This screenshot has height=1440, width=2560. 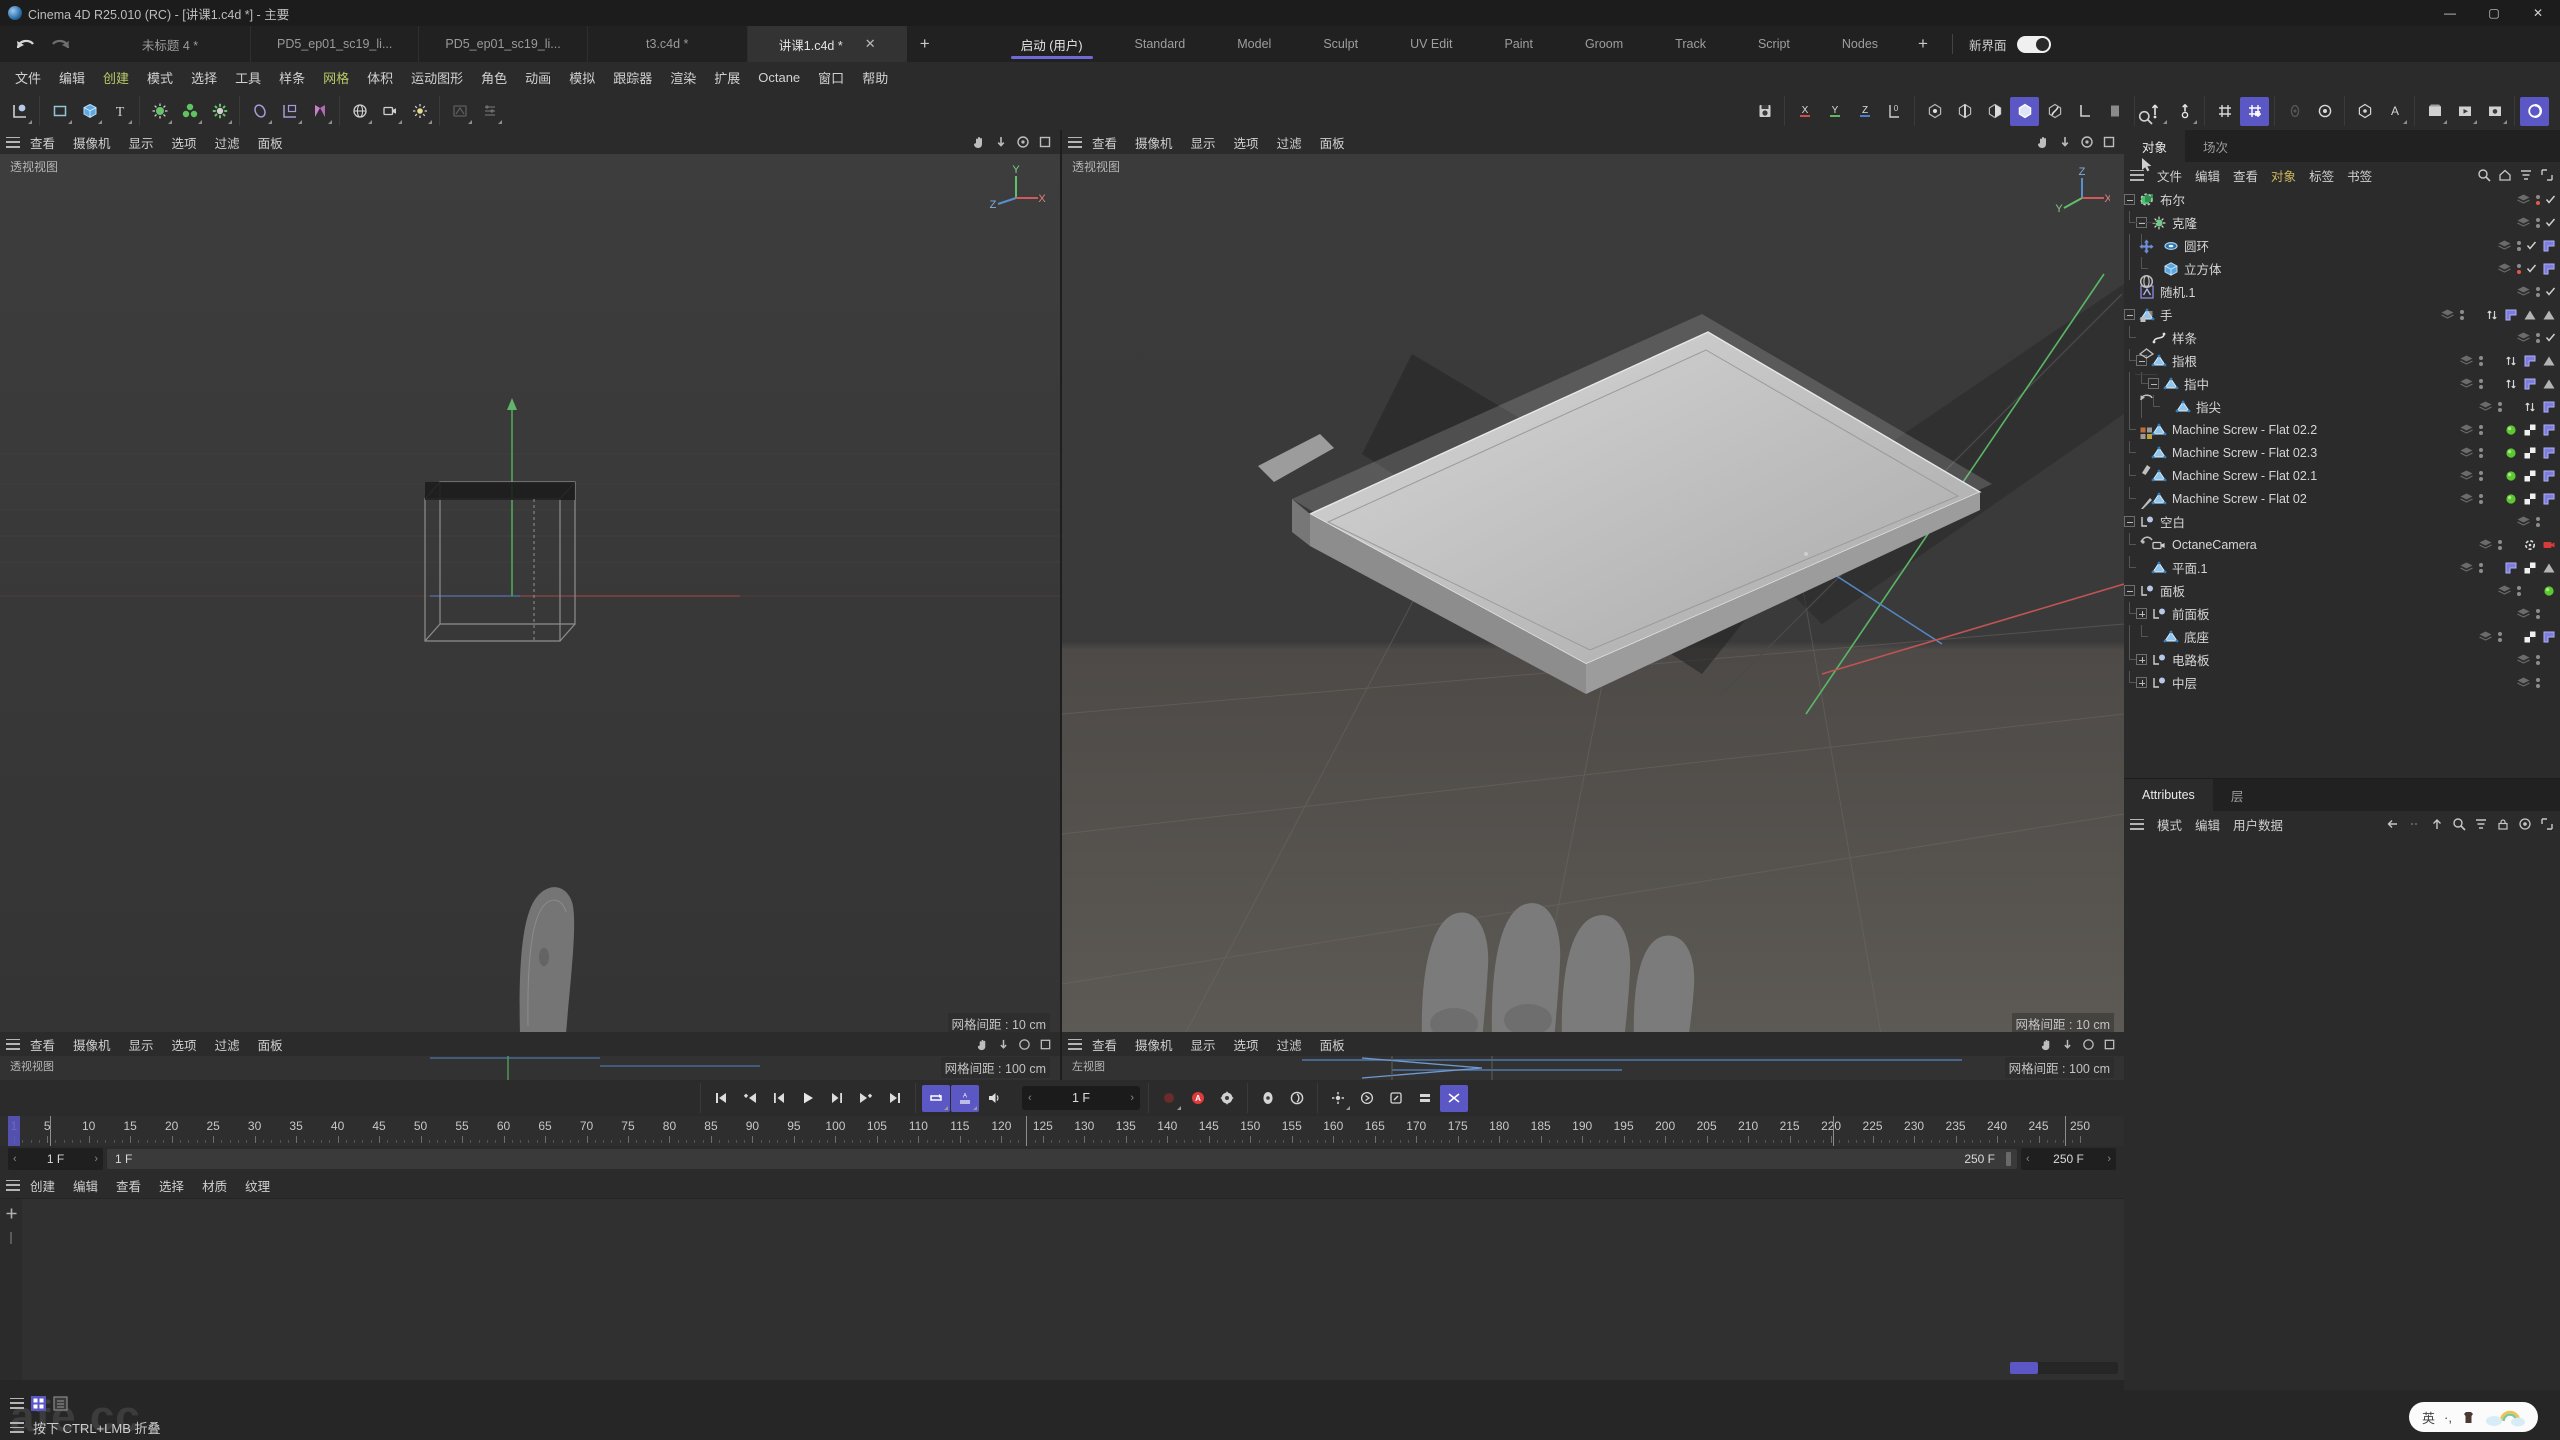 I want to click on object-manager-tab-1: 场次, so click(x=2215, y=146).